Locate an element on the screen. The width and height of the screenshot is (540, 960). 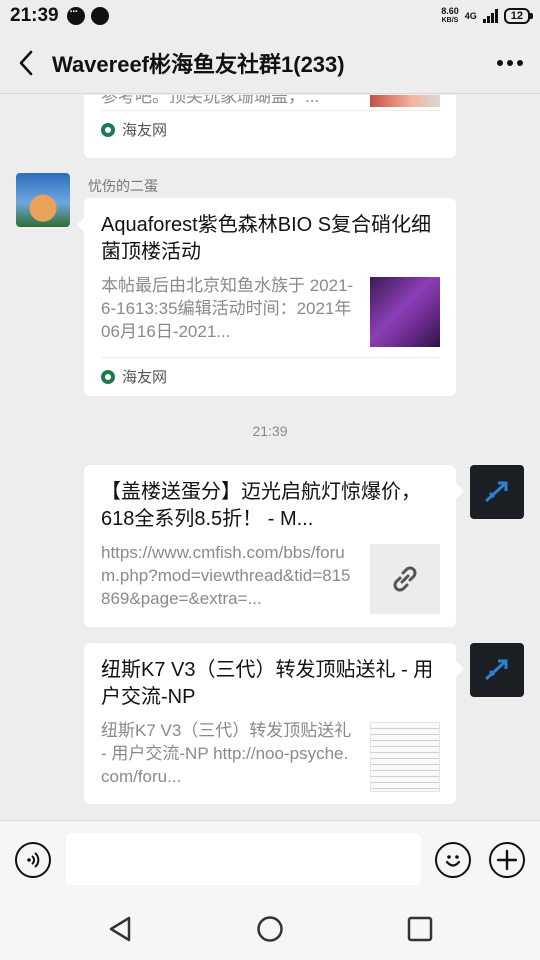
link-card-title: Aquaforest紫色森林BIO S复合硝化细菌顶楼活动 is located at coordinates (266, 238).